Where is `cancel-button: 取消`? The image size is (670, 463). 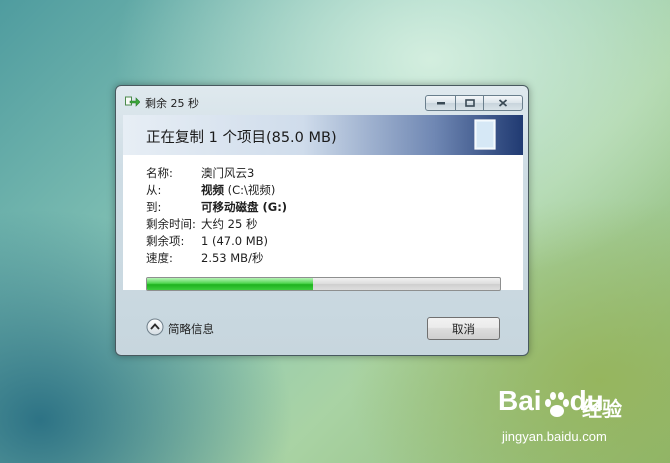
cancel-button: 取消 is located at coordinates (463, 328).